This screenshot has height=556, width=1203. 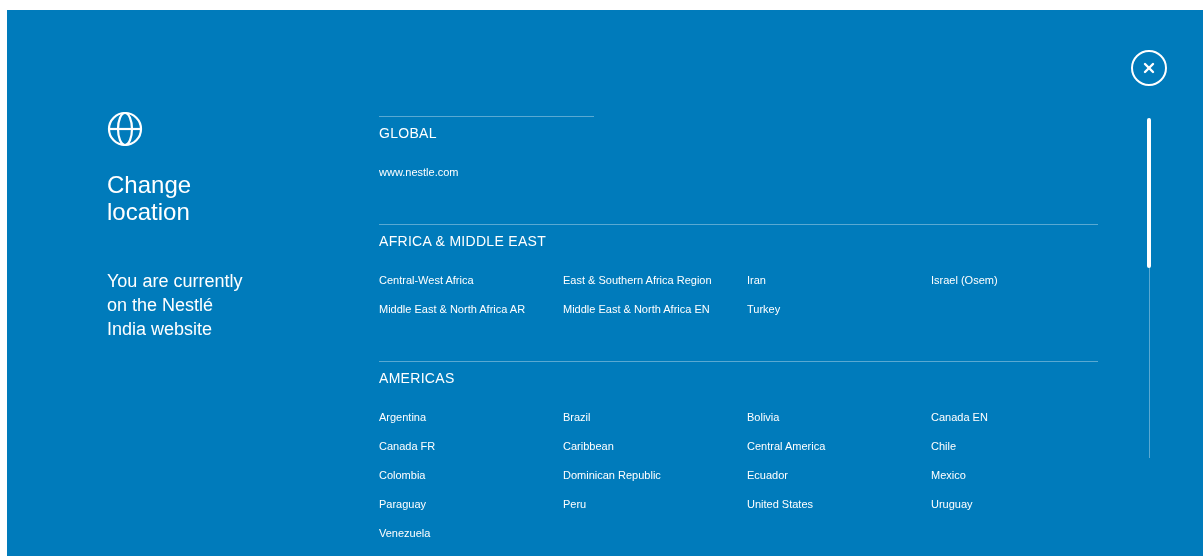 I want to click on country-link: Caribbean, so click(x=588, y=446).